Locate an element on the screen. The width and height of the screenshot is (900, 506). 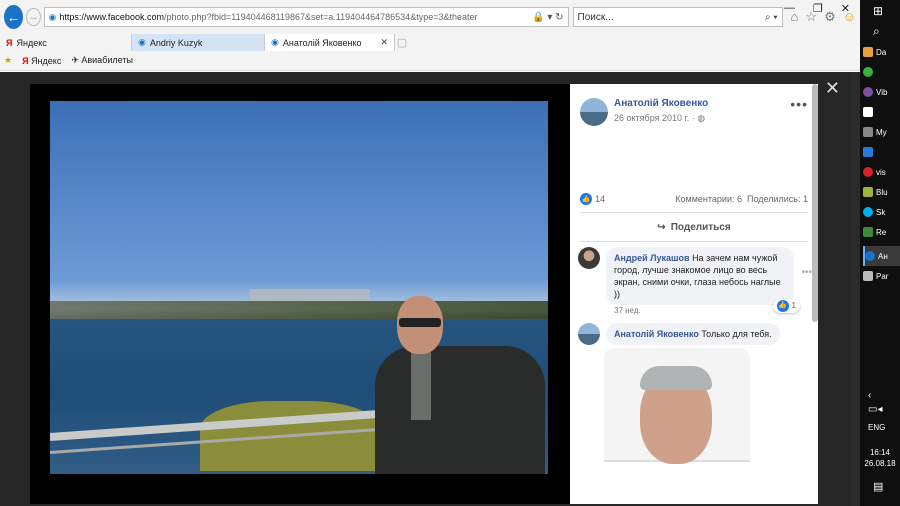
back-button: ← is located at coordinates (13, 17).